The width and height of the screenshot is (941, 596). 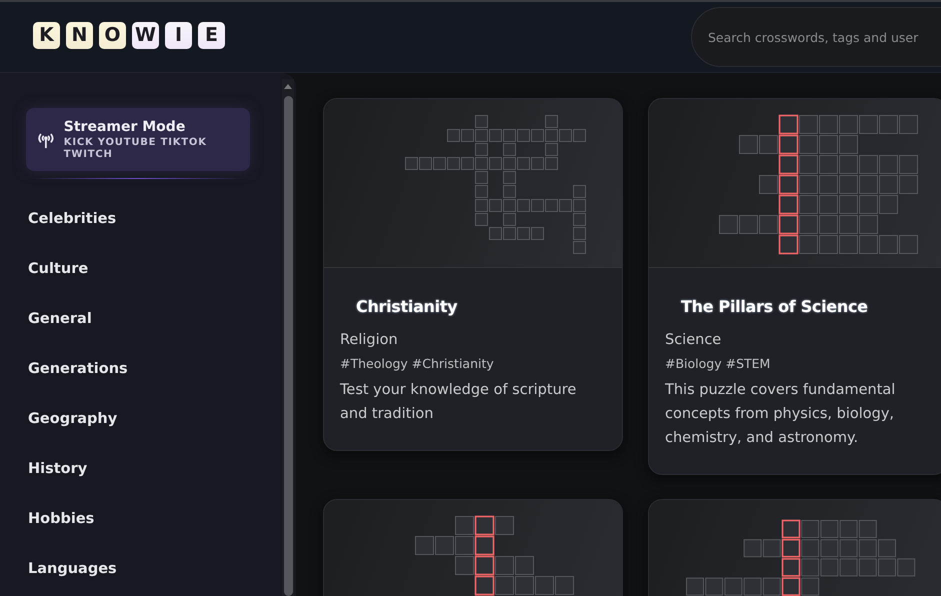 What do you see at coordinates (816, 37) in the screenshot?
I see `search-field: Search crosswords, tags and user` at bounding box center [816, 37].